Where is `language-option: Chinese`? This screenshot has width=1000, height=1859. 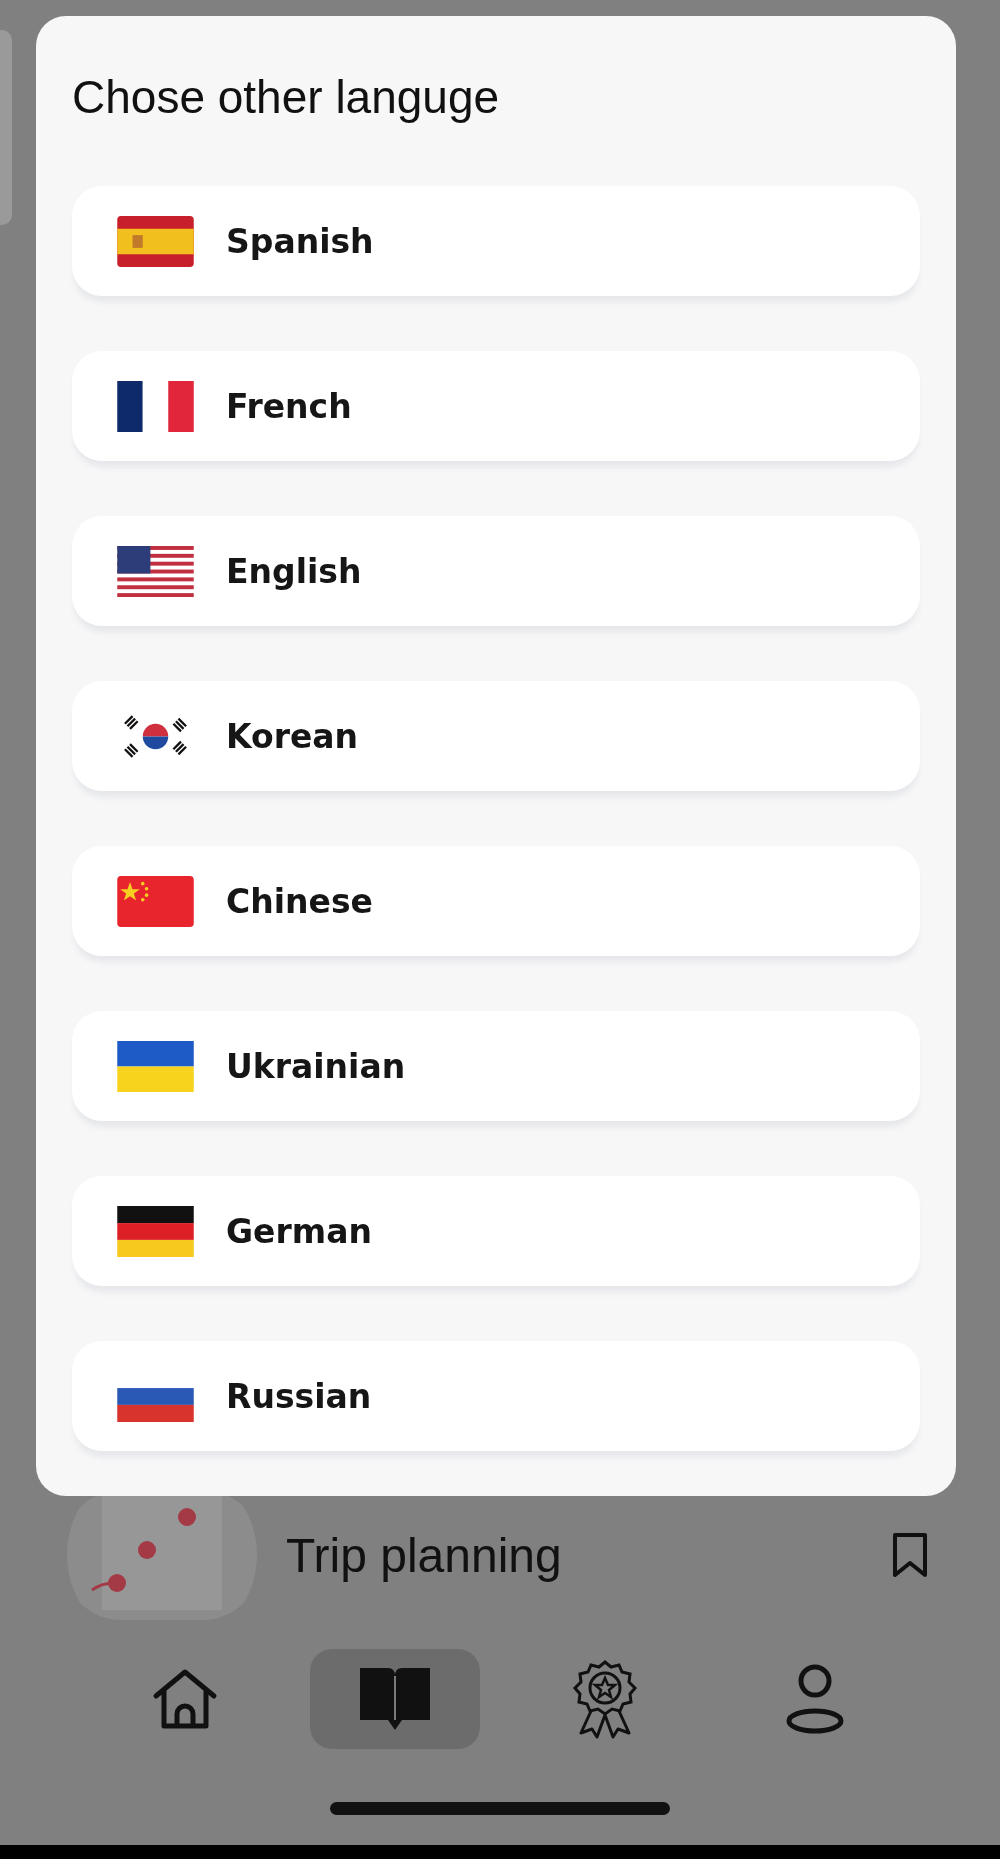
language-option: Chinese is located at coordinates (496, 901).